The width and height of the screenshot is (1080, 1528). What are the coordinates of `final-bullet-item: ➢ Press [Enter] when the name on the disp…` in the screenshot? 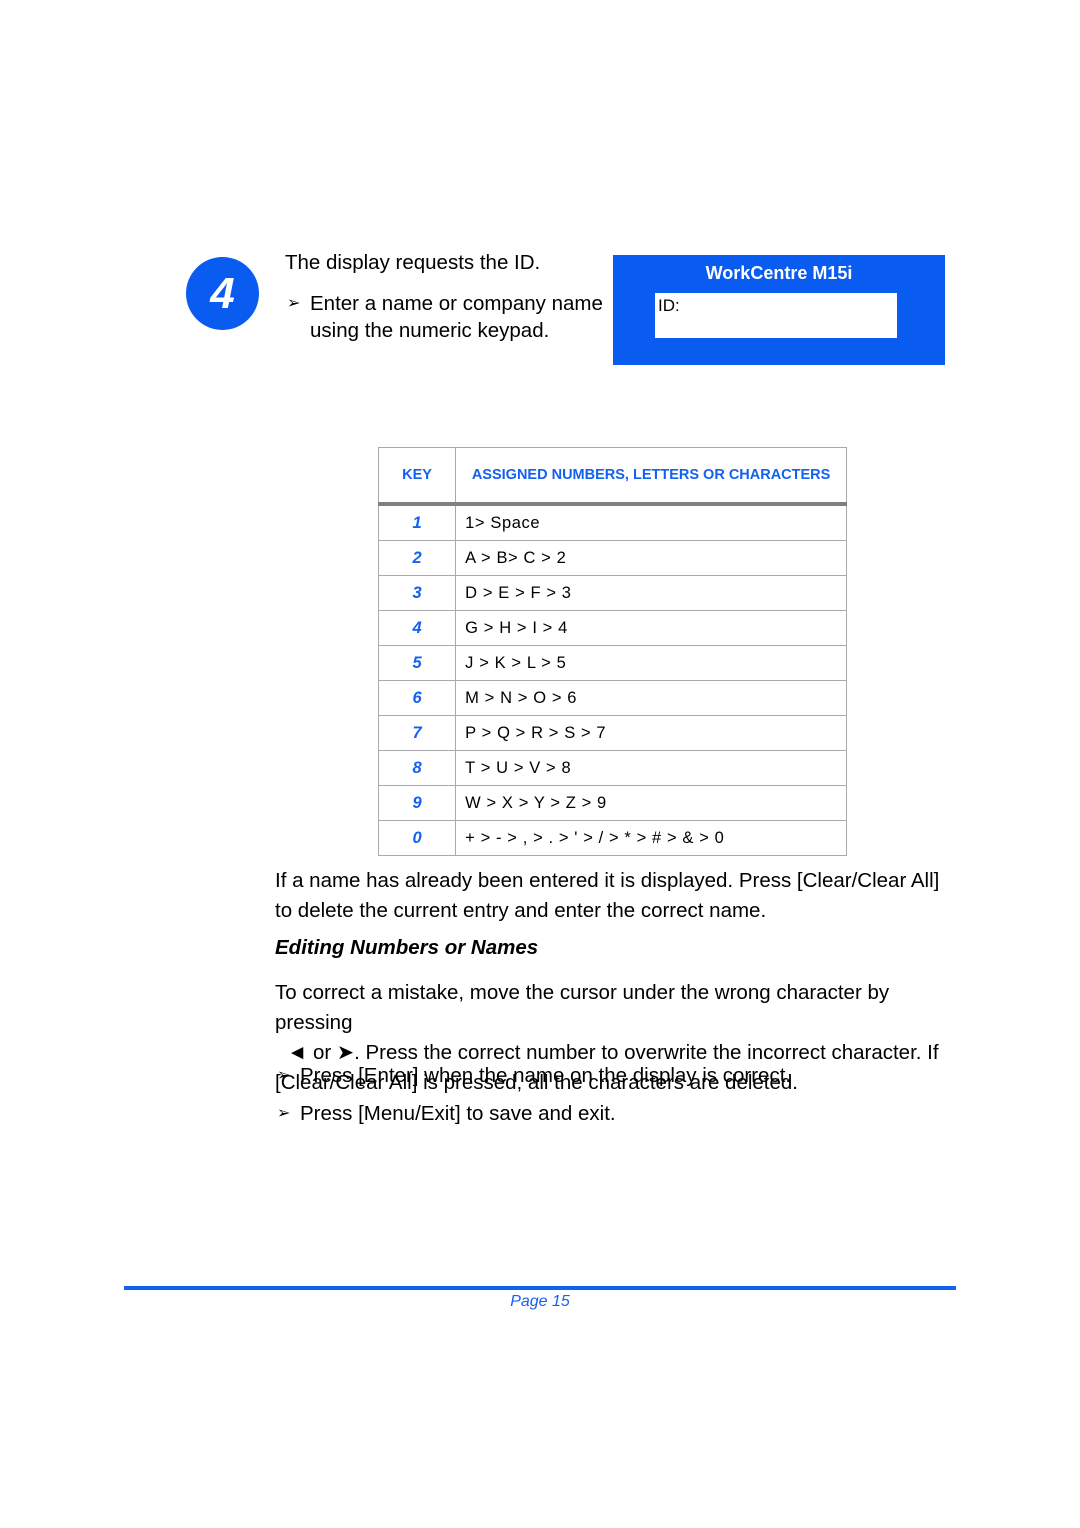 It's located at (620, 1075).